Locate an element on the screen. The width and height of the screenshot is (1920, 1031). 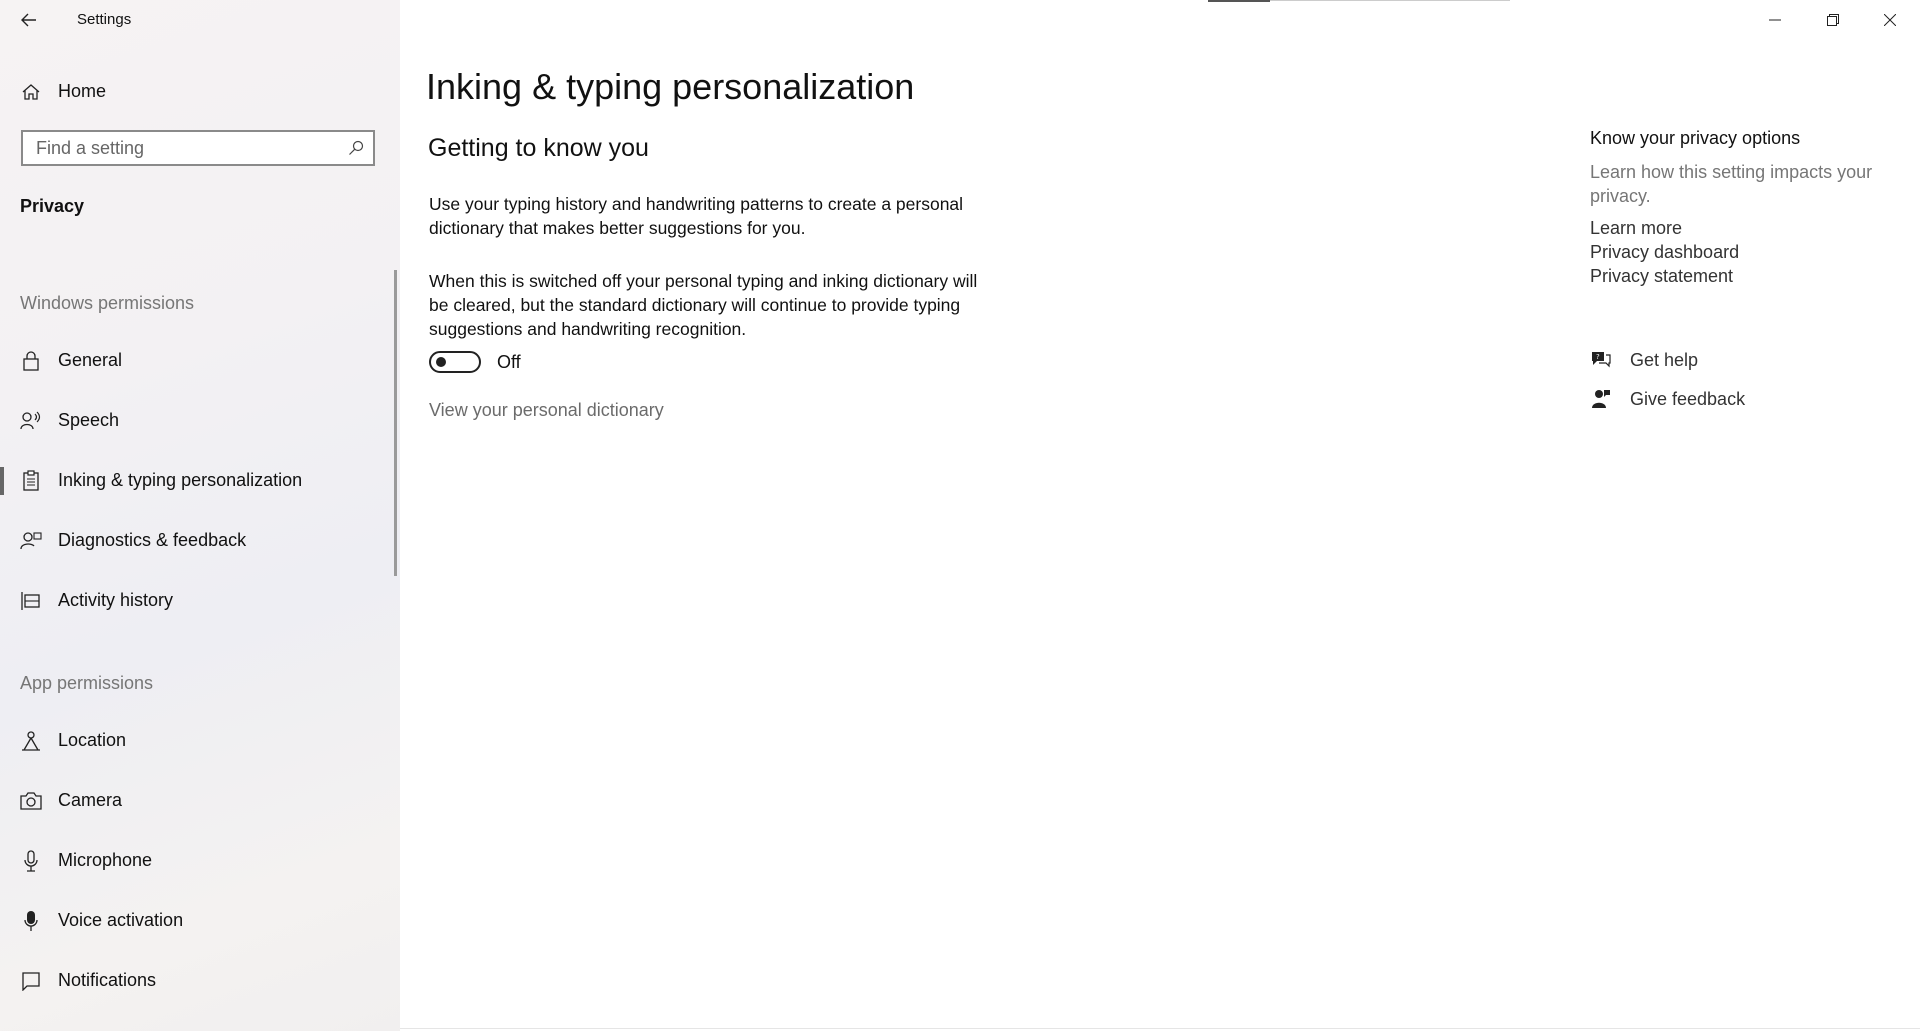
timeline-icon is located at coordinates (31, 601).